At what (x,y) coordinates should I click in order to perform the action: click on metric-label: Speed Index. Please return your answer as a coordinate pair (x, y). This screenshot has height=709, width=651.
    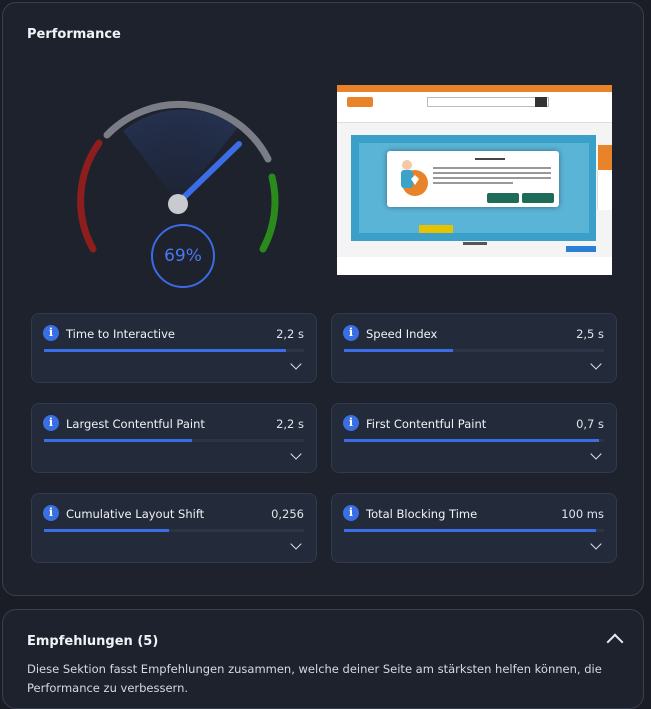
    Looking at the image, I should click on (402, 334).